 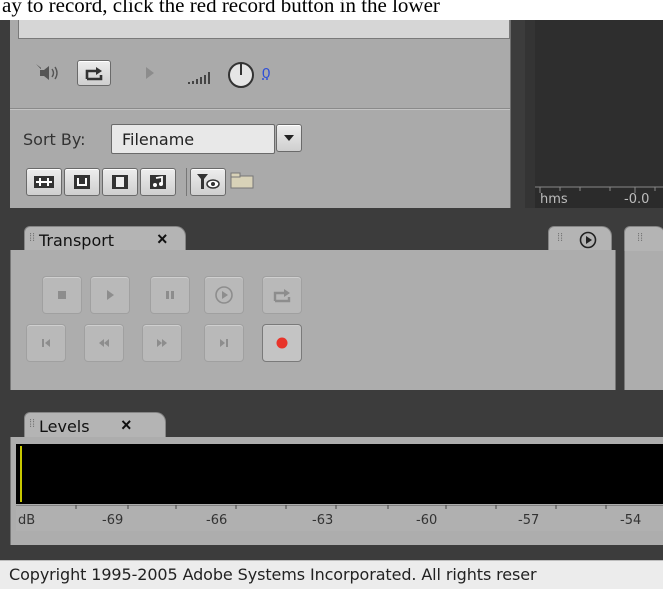 What do you see at coordinates (77, 240) in the screenshot?
I see `transport-tab-label: Transport` at bounding box center [77, 240].